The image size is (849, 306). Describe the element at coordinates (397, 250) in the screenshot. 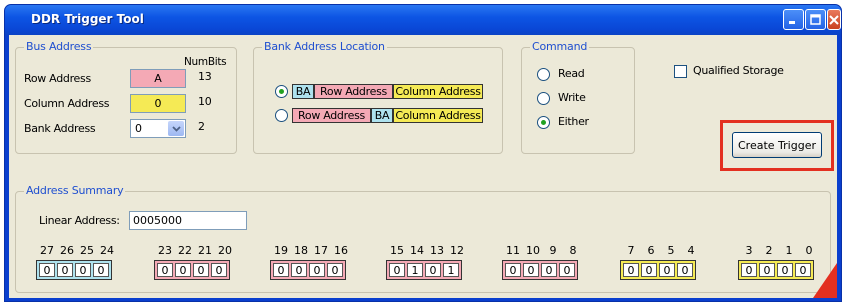

I see `bit-number-label: 15` at that location.